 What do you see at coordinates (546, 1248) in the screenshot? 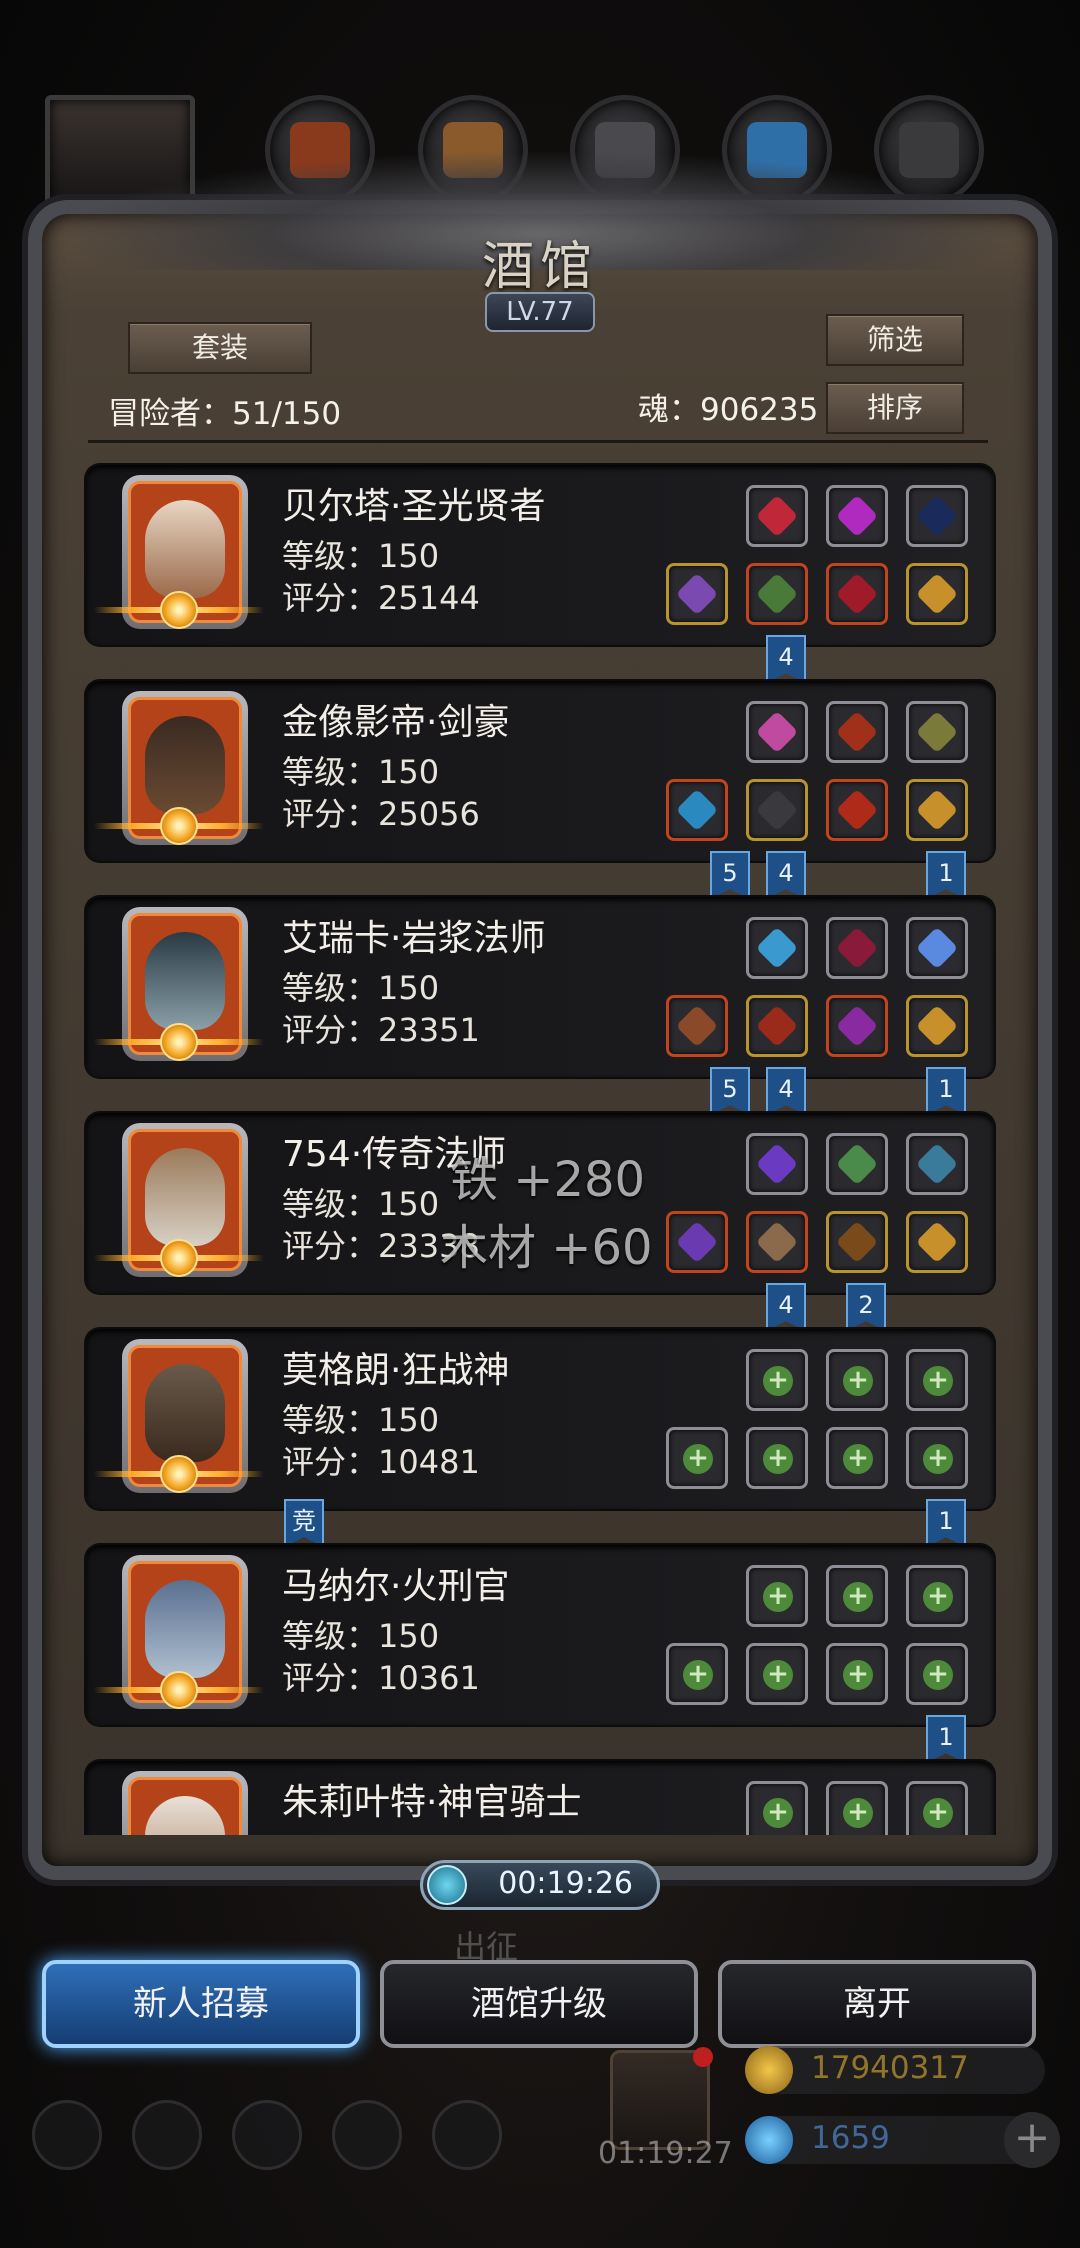
I see `wood-gain-text: 木材 +60` at bounding box center [546, 1248].